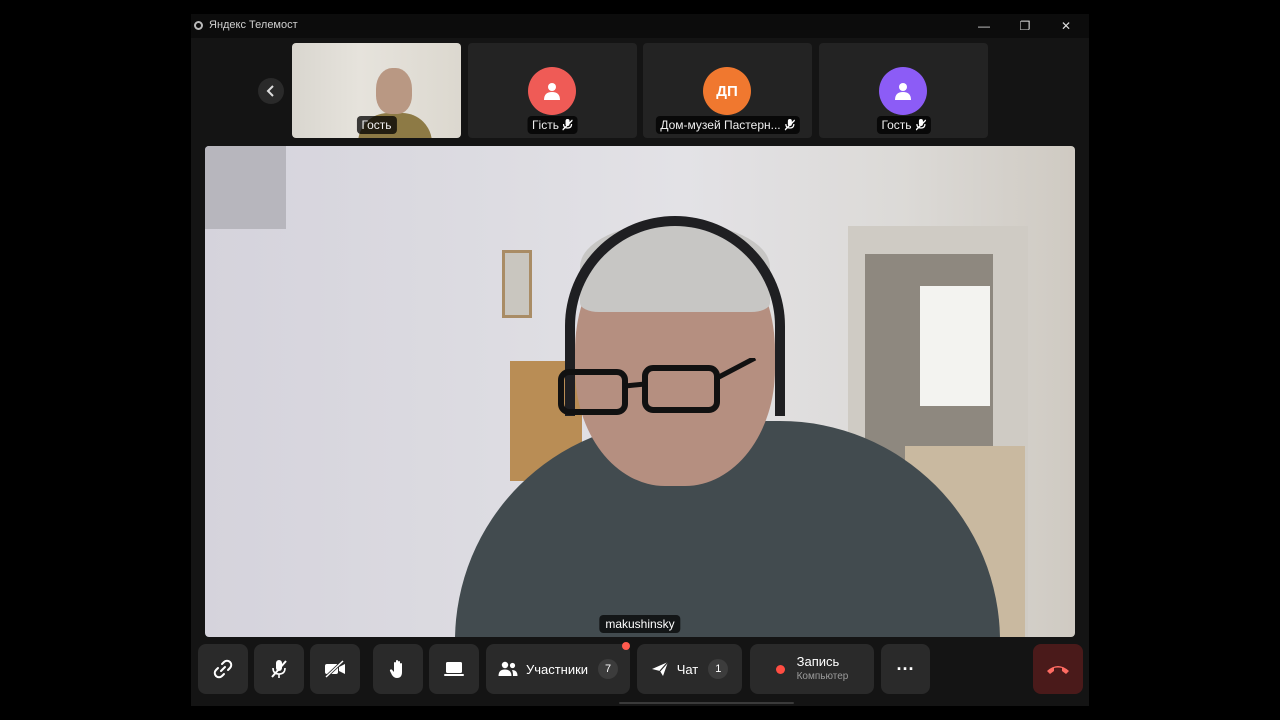 This screenshot has height=720, width=1280. I want to click on participant-tile-1: Гость, so click(376, 90).